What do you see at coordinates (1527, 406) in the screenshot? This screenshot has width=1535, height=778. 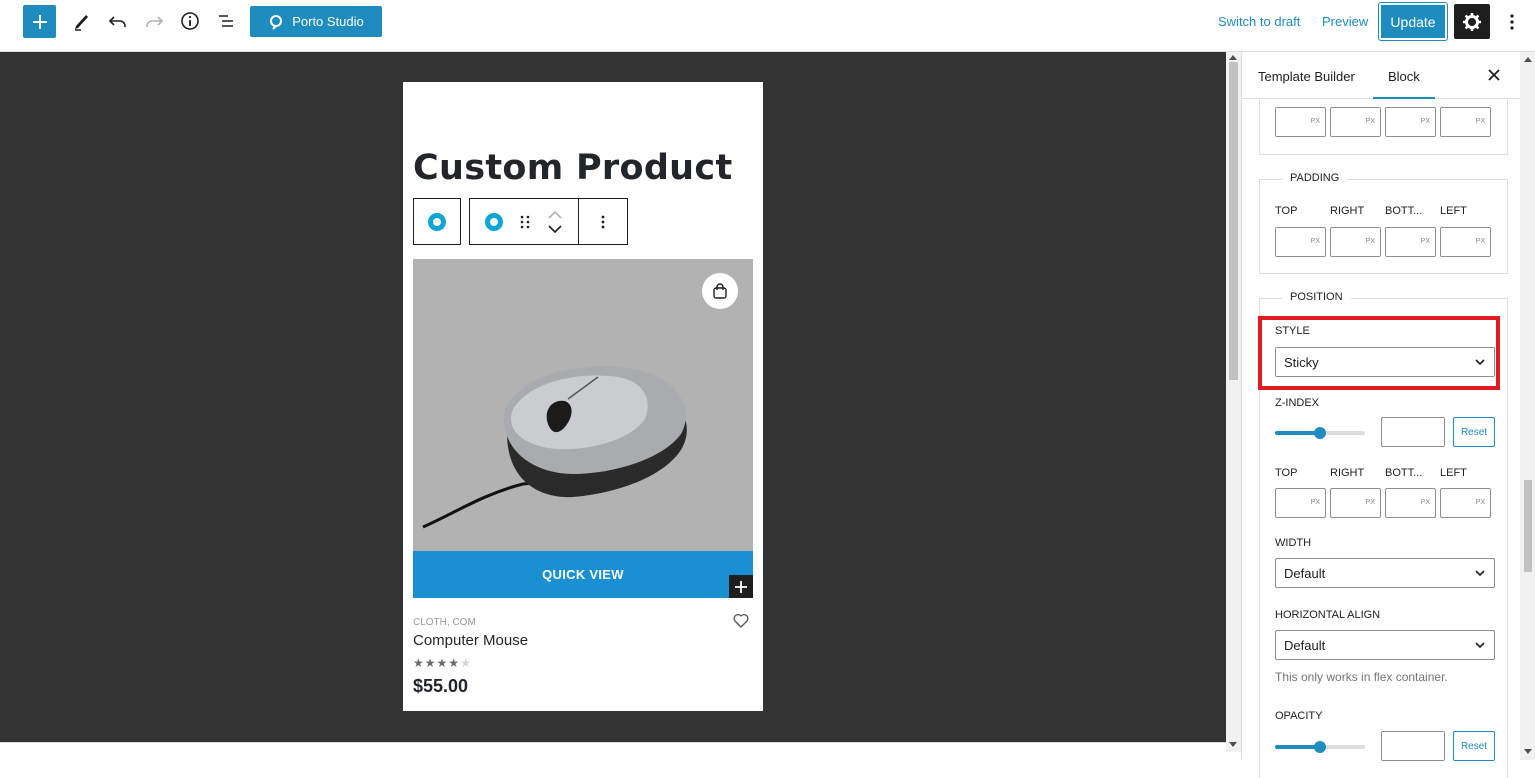 I see `sidebar-scrollbar` at bounding box center [1527, 406].